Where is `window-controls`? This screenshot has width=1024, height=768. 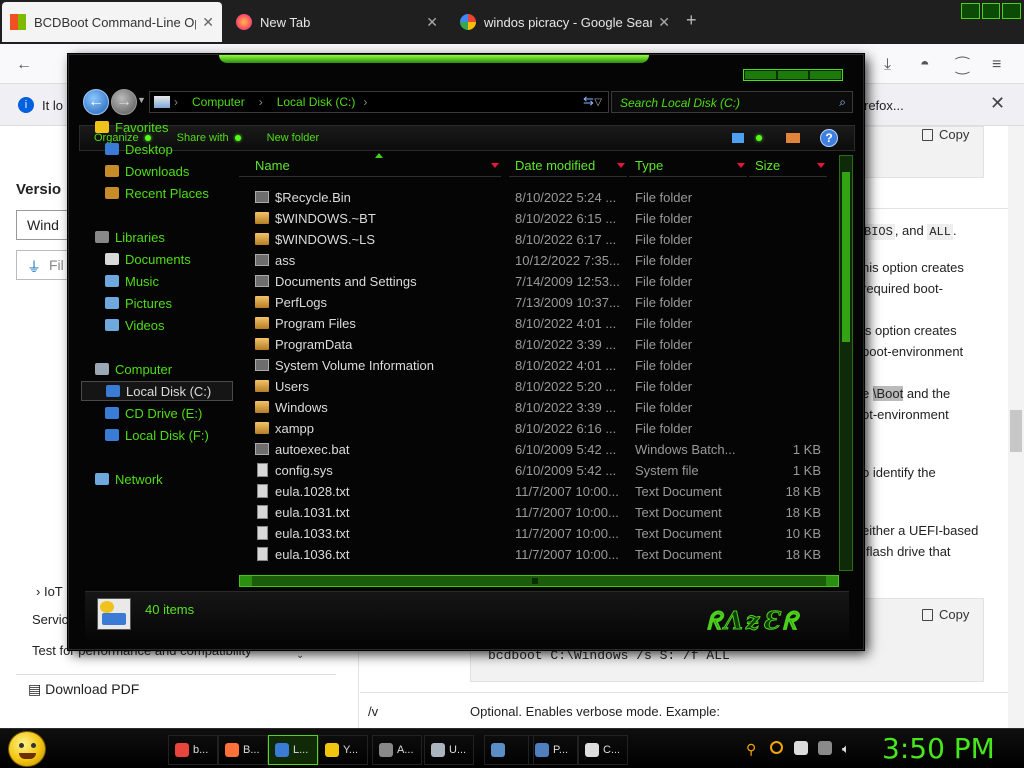 window-controls is located at coordinates (991, 11).